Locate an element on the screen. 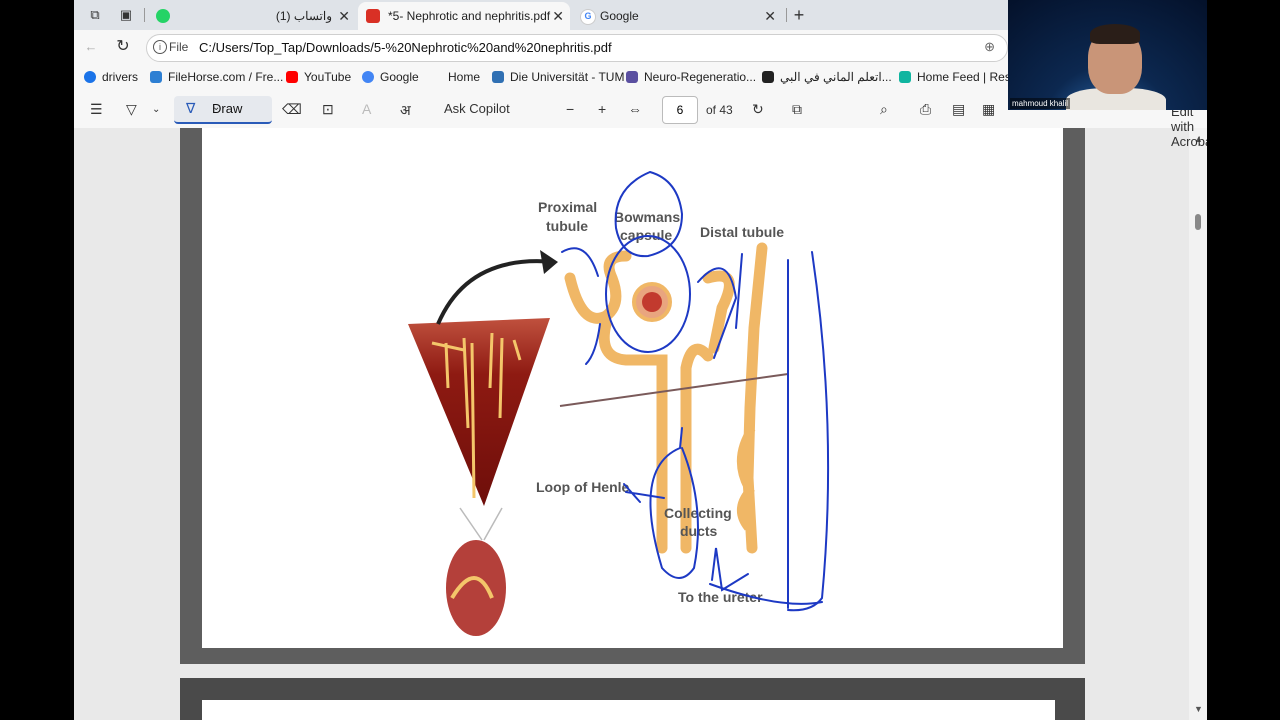  researchgate-icon is located at coordinates (905, 77).